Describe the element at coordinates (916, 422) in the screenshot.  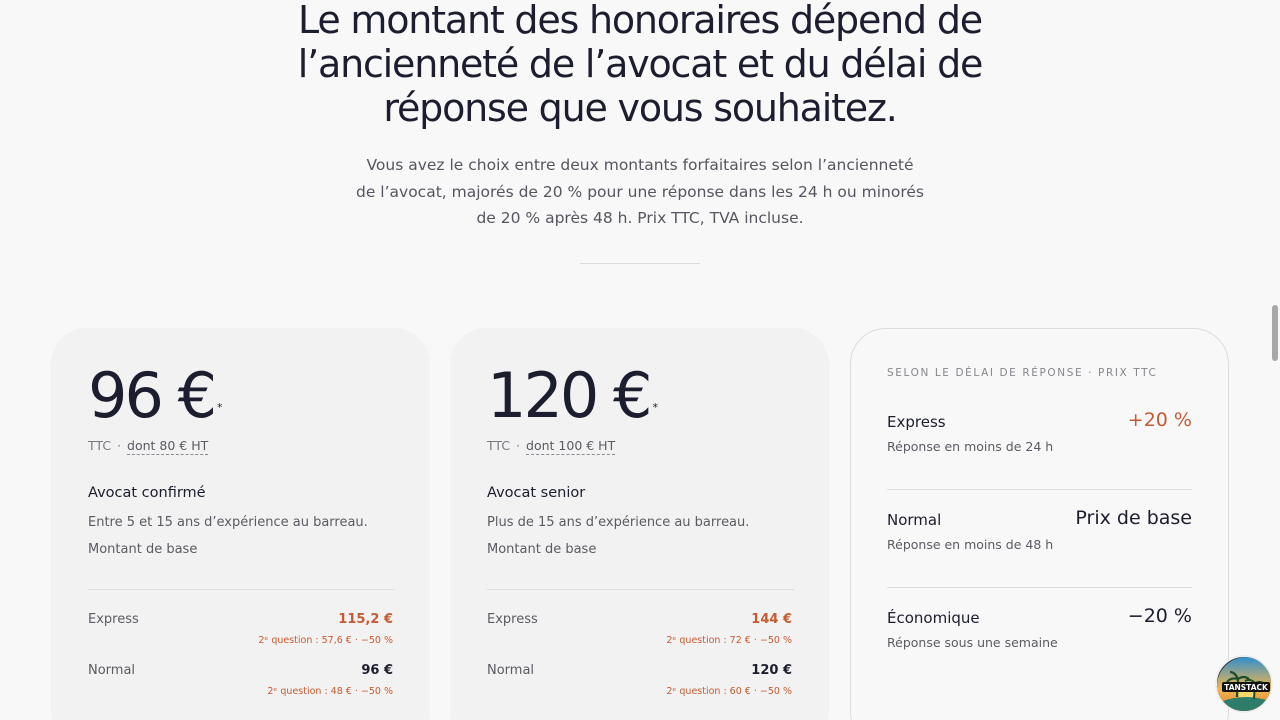
I see `delay-name: Express` at that location.